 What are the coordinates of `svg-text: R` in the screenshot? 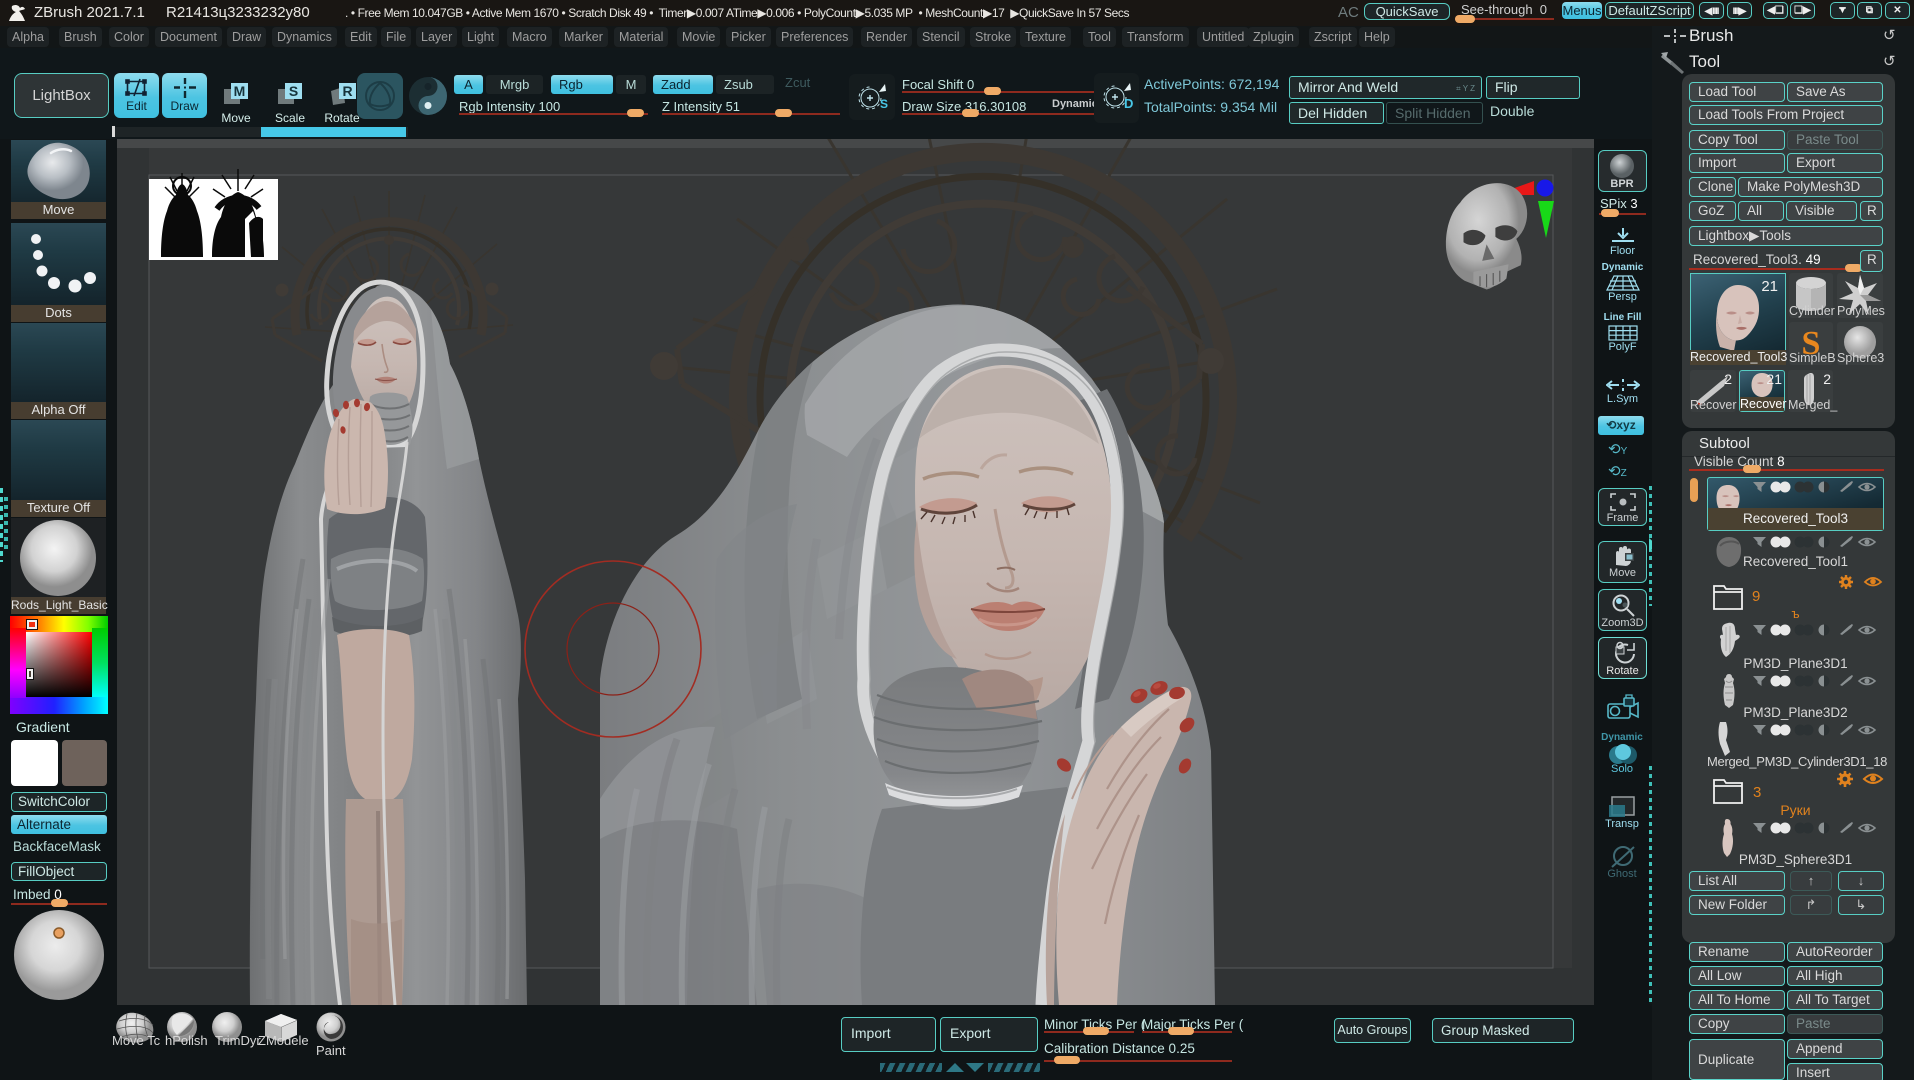 It's located at (347, 91).